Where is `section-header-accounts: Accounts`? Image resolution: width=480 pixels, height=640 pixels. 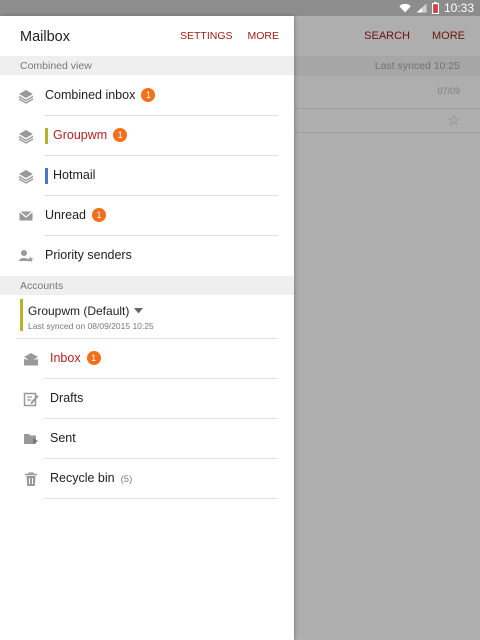
section-header-accounts: Accounts is located at coordinates (147, 285).